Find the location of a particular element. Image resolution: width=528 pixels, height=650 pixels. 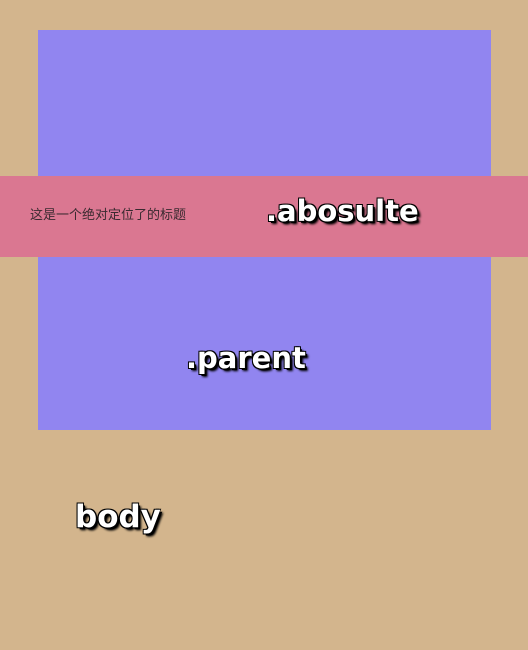

parent-label: .parent is located at coordinates (246, 358).